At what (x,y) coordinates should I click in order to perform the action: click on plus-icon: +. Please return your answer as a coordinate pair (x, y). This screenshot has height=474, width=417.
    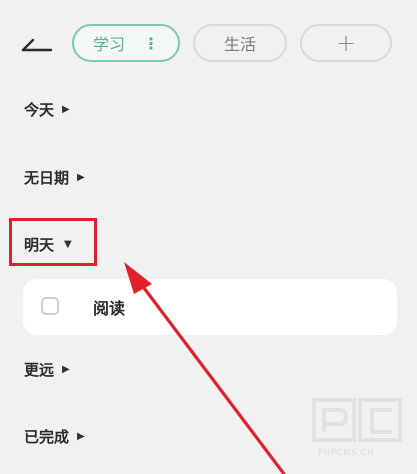
    Looking at the image, I should click on (346, 43).